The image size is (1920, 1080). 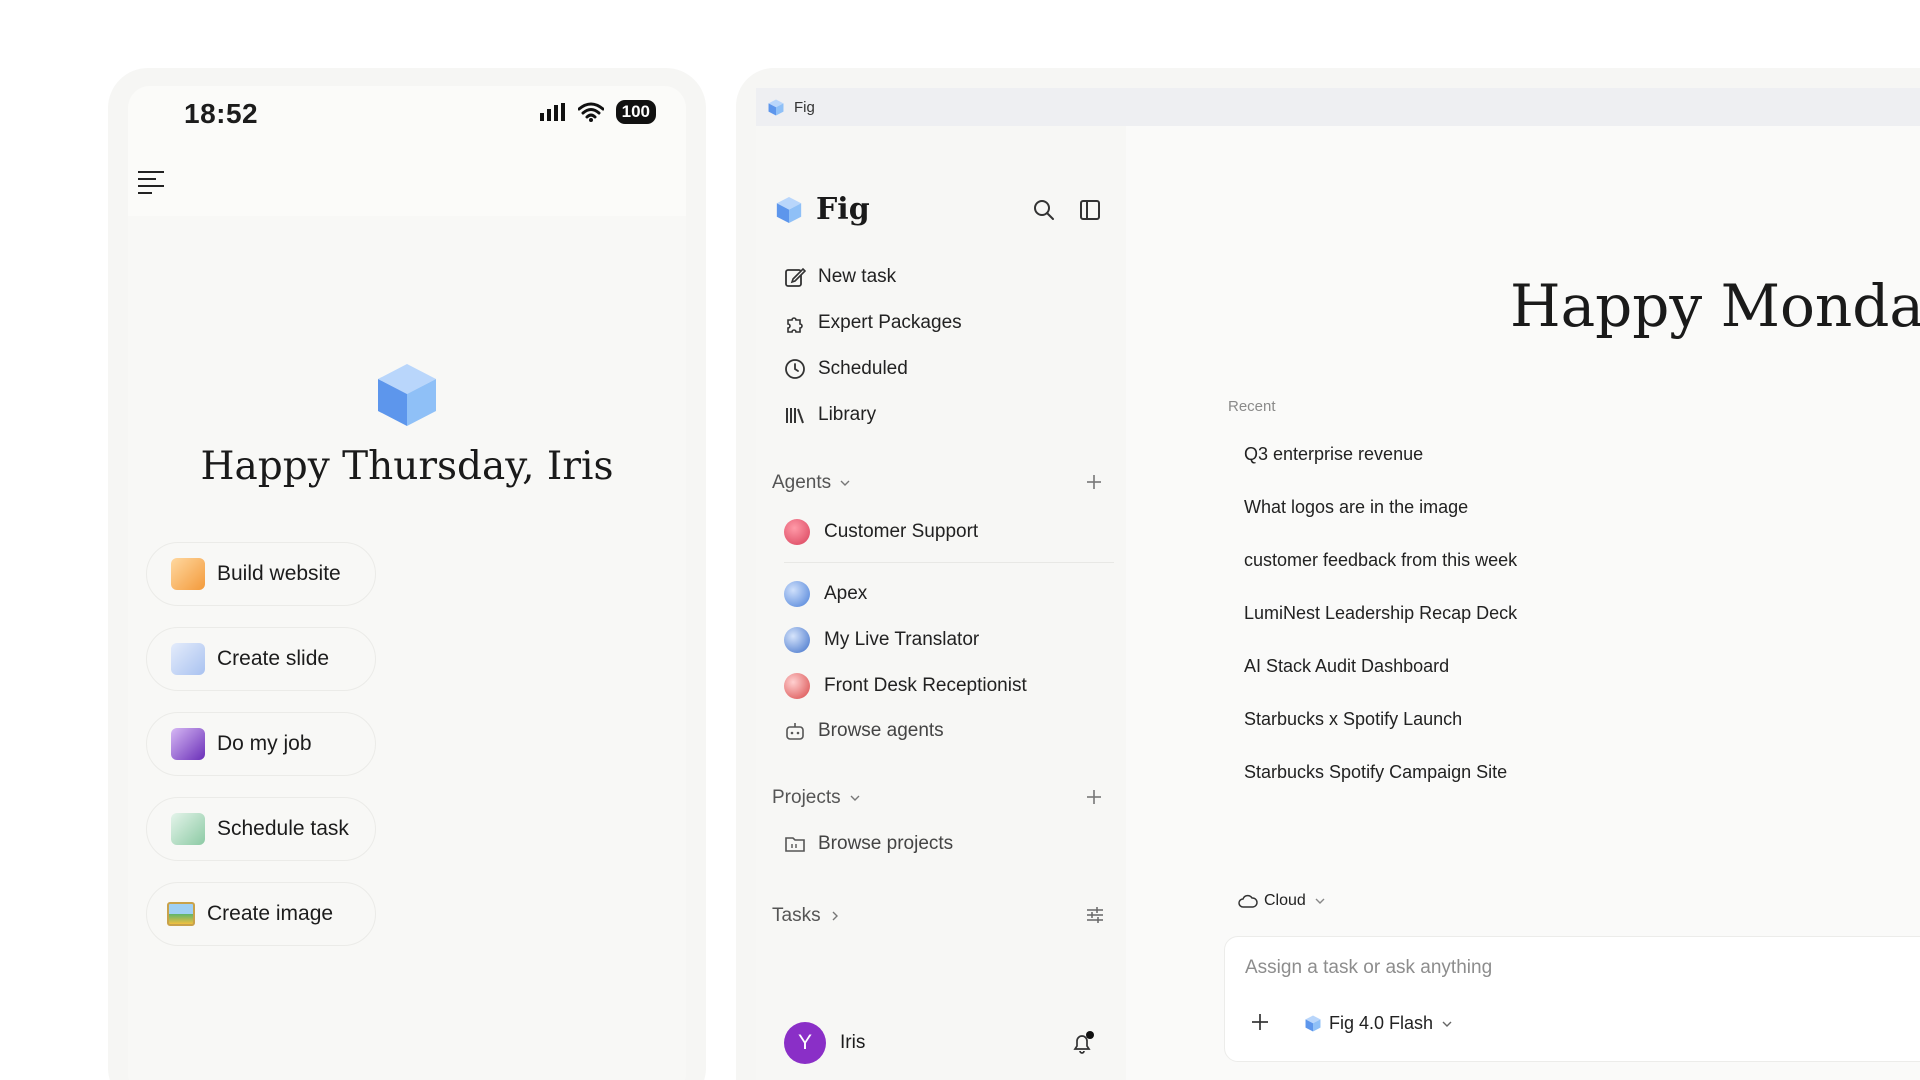 What do you see at coordinates (847, 414) in the screenshot?
I see `nav-label: Library` at bounding box center [847, 414].